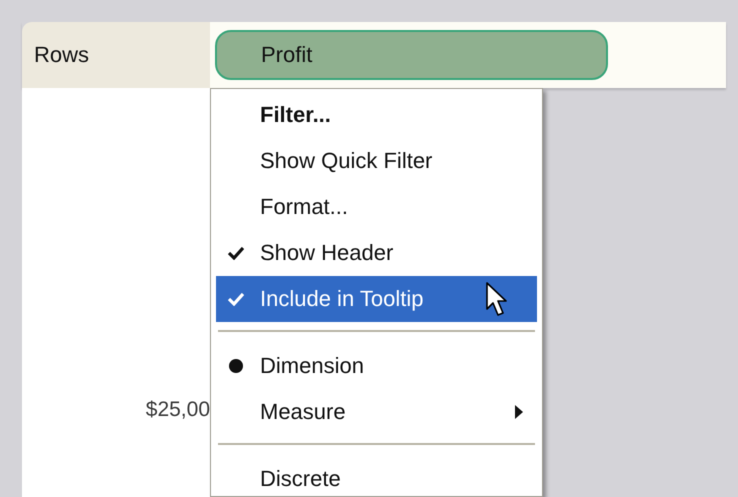 This screenshot has height=497, width=738. Describe the element at coordinates (519, 412) in the screenshot. I see `submenu-arrow-icon` at that location.